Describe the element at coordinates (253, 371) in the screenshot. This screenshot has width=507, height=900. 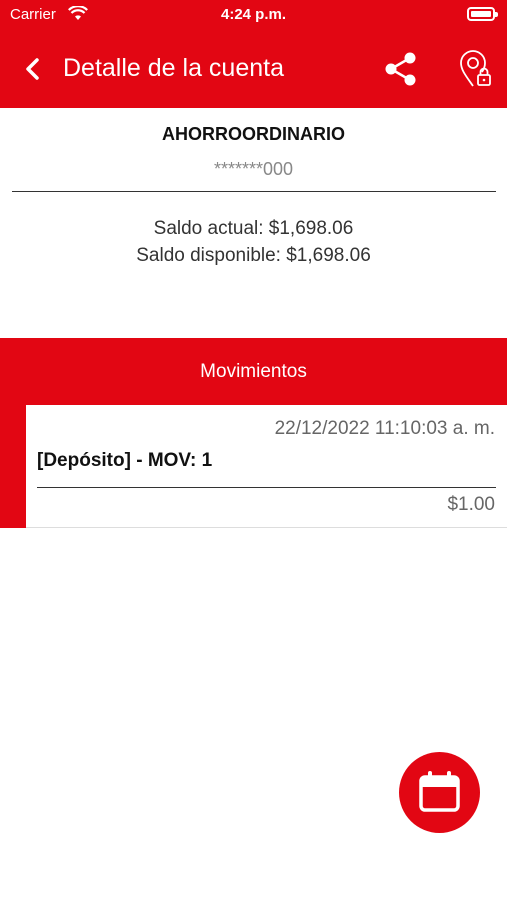
I see `movements-header: Movimientos` at that location.